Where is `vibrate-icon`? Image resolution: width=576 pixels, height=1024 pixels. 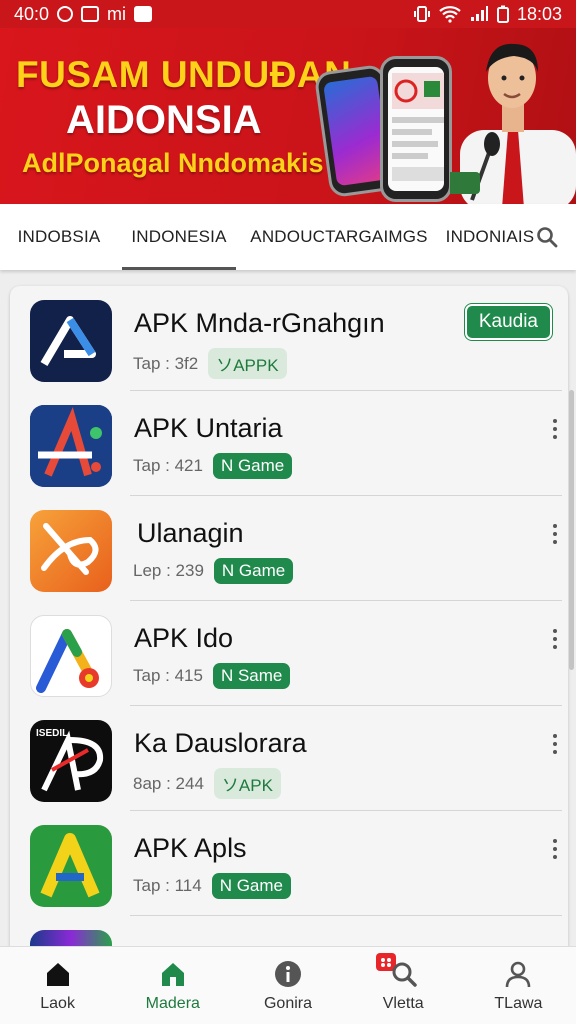
vibrate-icon is located at coordinates (421, 14).